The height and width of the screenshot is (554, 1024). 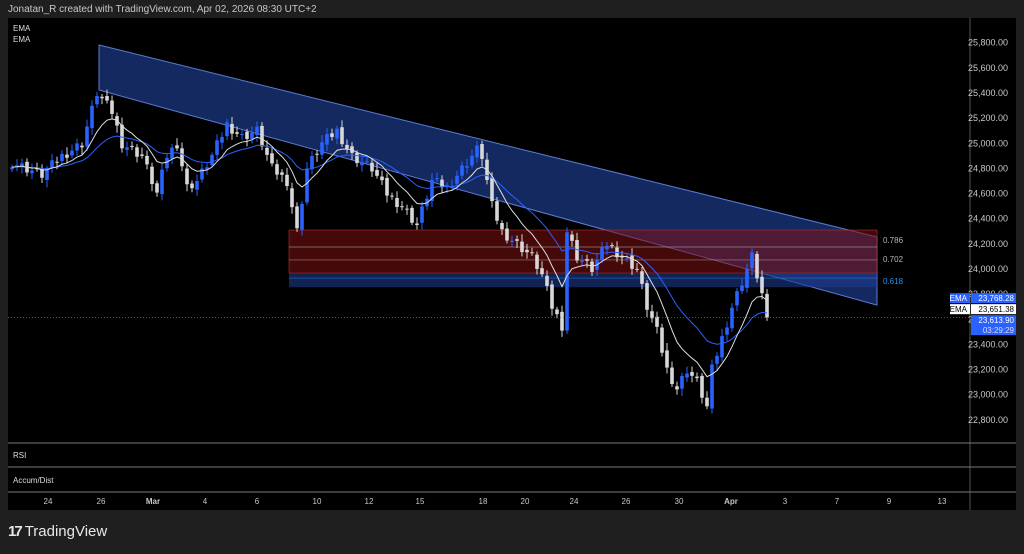 I want to click on ema-blue-name-text: EMA, so click(x=959, y=298).